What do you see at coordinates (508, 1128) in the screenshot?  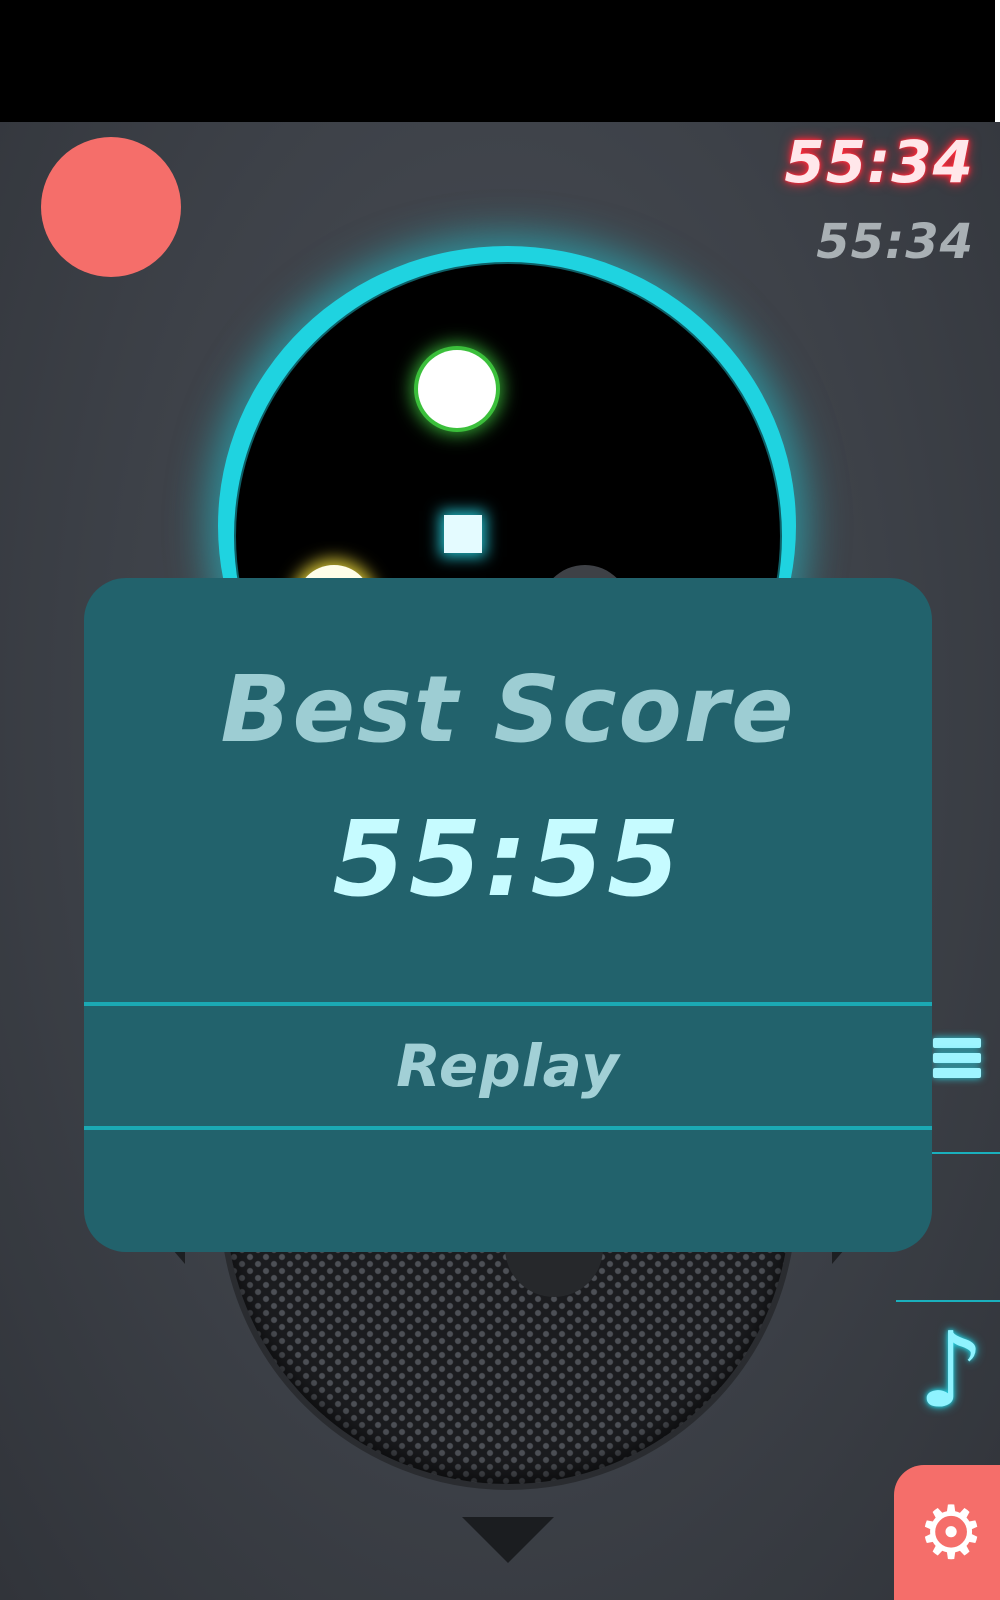 I see `dialog-divider` at bounding box center [508, 1128].